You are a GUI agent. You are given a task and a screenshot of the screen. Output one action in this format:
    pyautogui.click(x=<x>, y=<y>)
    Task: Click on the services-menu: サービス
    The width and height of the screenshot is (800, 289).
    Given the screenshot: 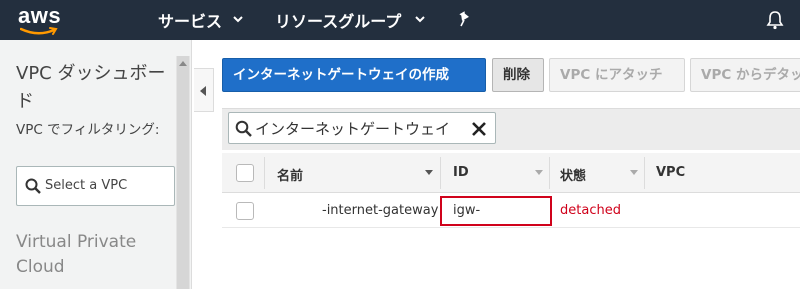 What is the action you would take?
    pyautogui.click(x=190, y=20)
    